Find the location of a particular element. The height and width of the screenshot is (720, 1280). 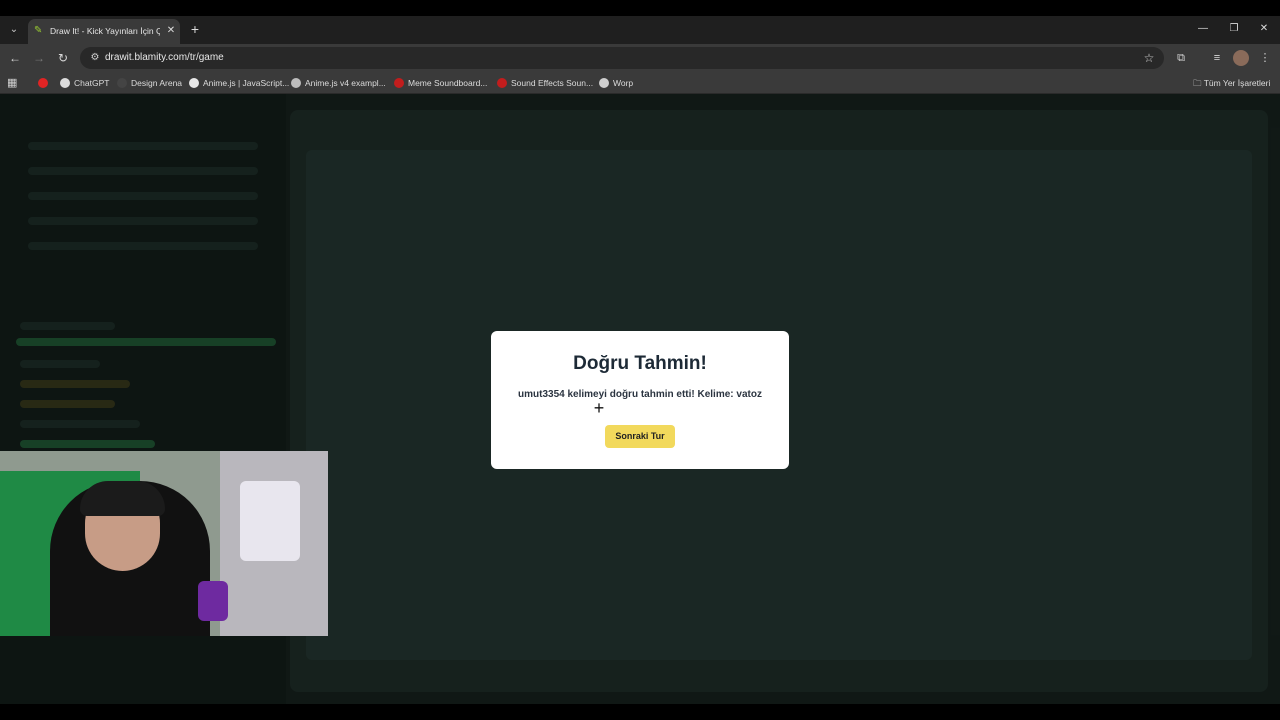

menu-kebab-icon: ⋮ is located at coordinates (1265, 58).